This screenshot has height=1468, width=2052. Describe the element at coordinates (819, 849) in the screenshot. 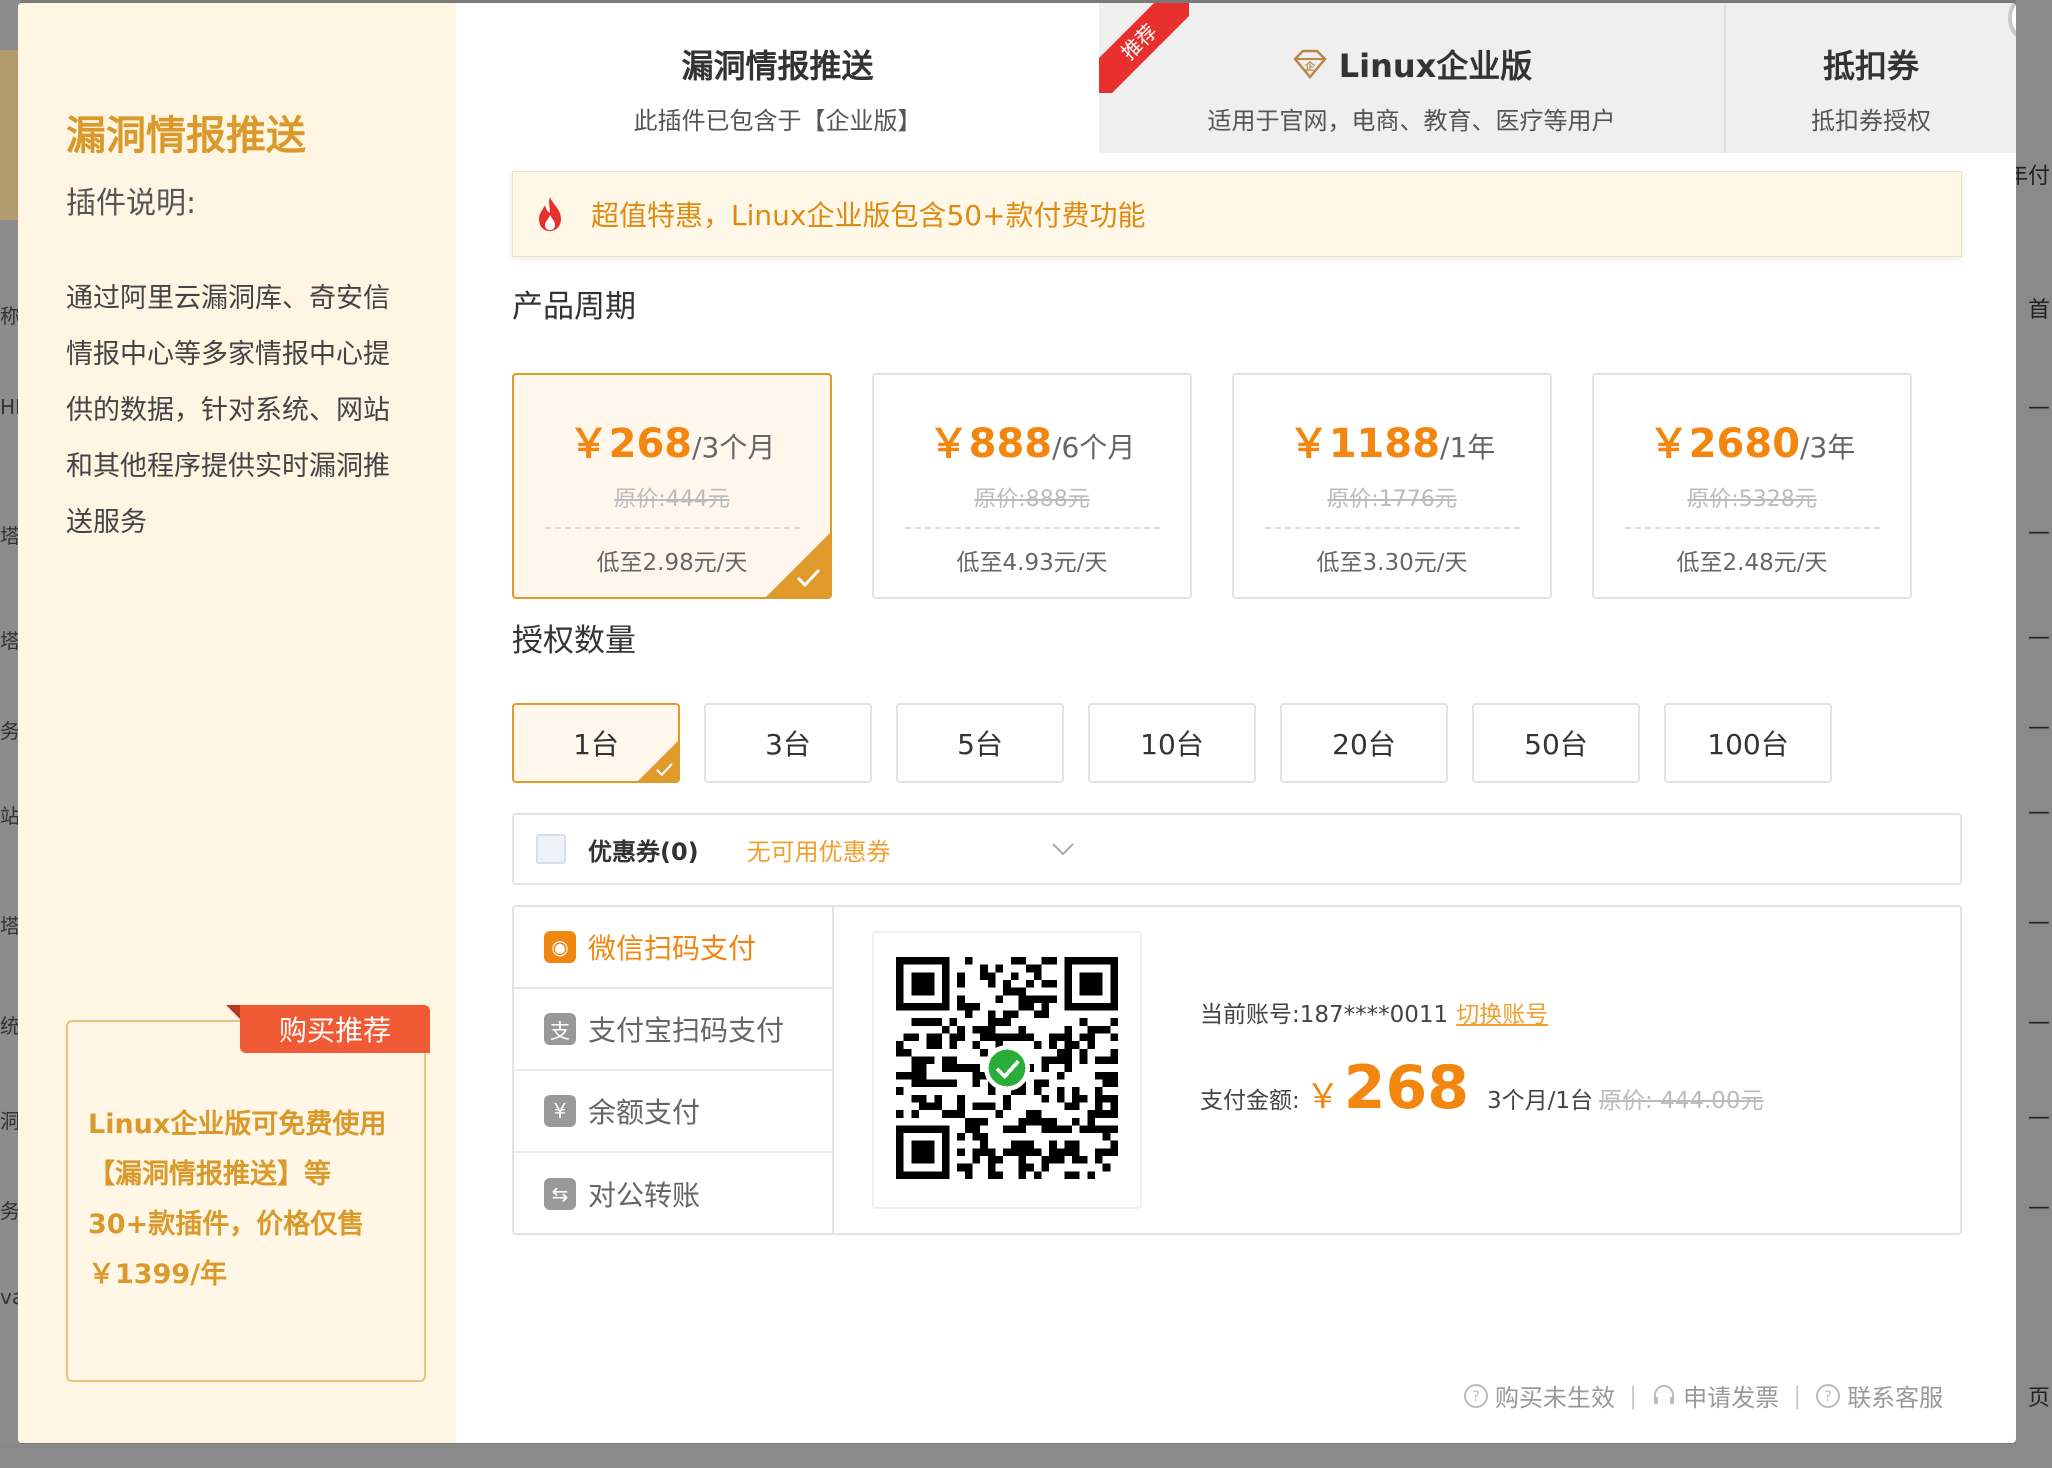

I see `coupon-select-value: 无可用优惠券` at that location.